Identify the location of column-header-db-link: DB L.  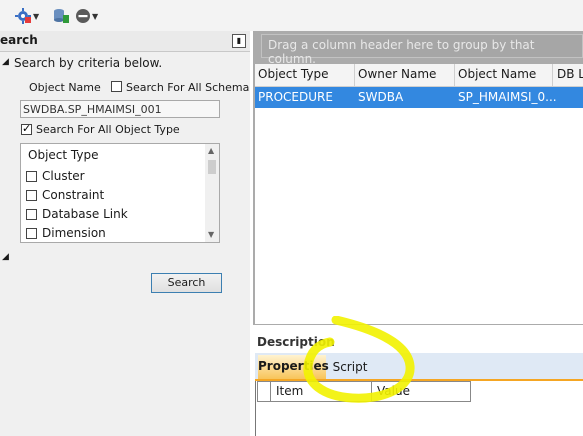
(570, 74).